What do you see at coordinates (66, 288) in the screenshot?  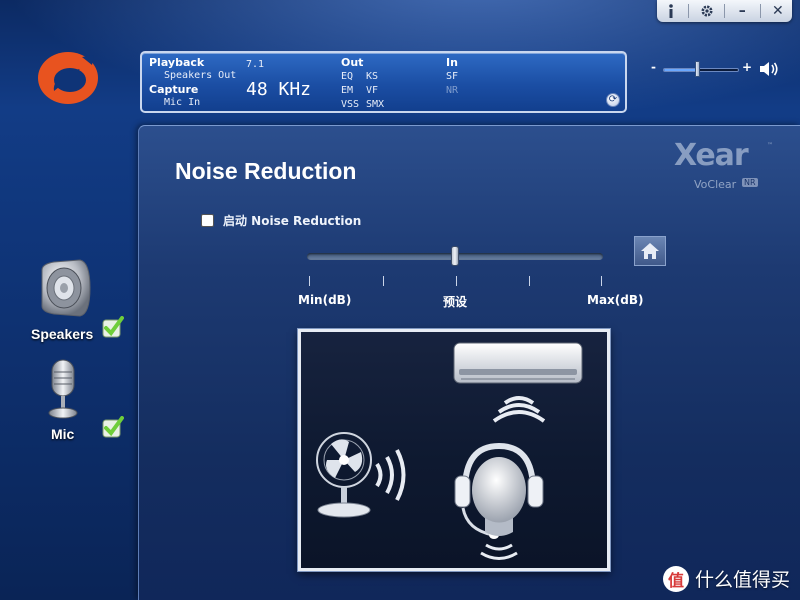 I see `speaker-device-icon` at bounding box center [66, 288].